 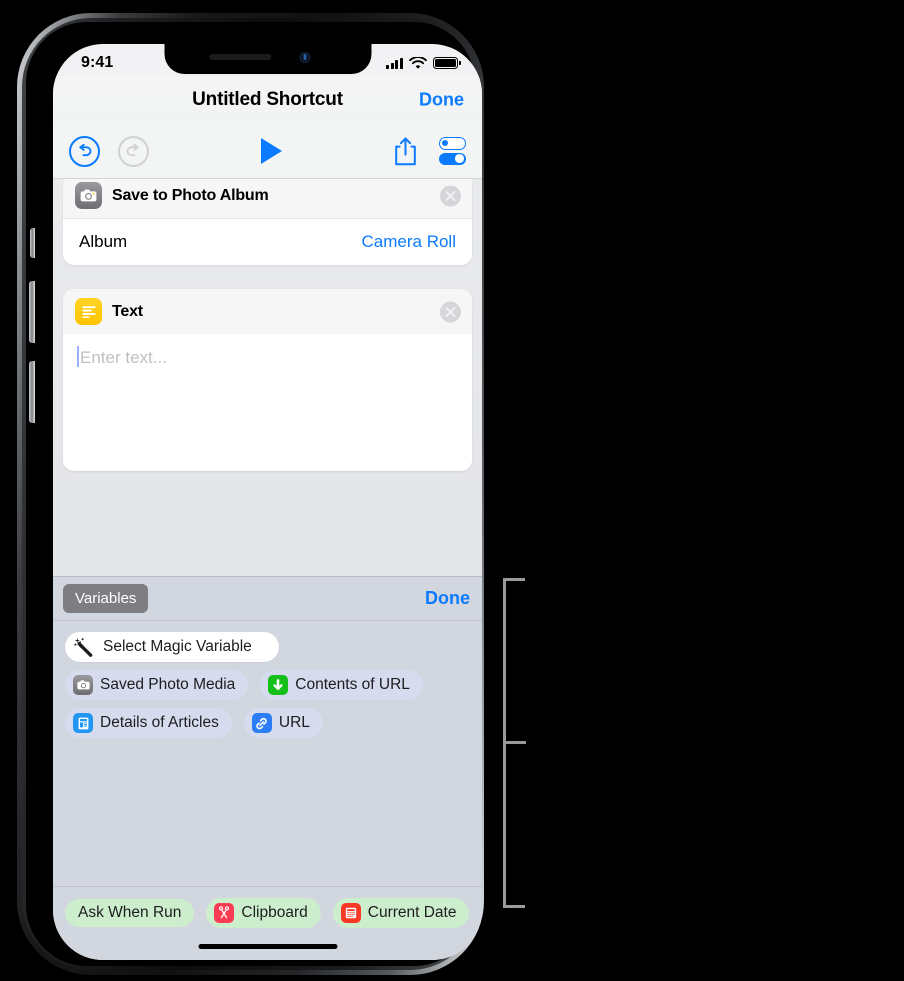 What do you see at coordinates (97, 62) in the screenshot?
I see `status-bar-clock: 9:41` at bounding box center [97, 62].